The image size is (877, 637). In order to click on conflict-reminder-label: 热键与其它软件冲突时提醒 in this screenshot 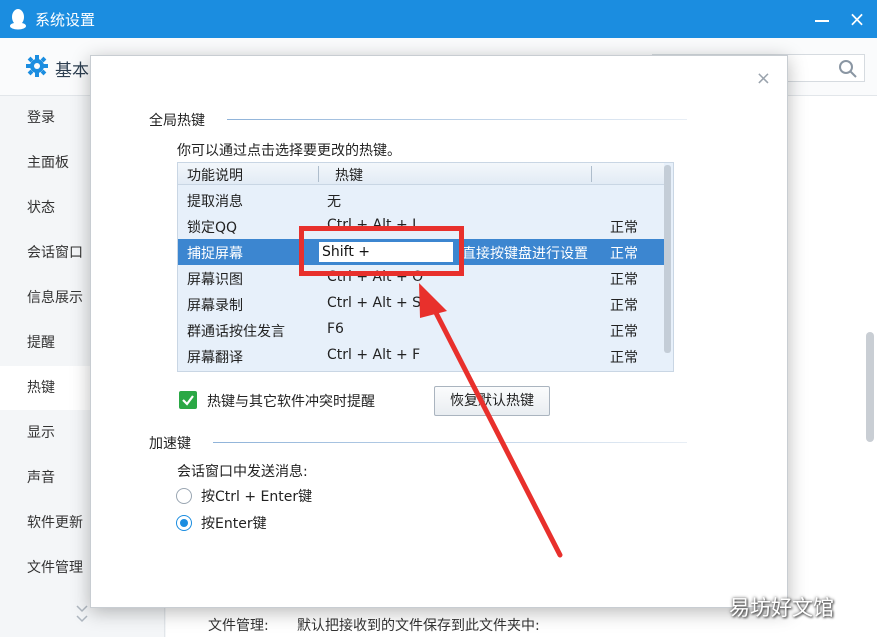, I will do `click(291, 401)`.